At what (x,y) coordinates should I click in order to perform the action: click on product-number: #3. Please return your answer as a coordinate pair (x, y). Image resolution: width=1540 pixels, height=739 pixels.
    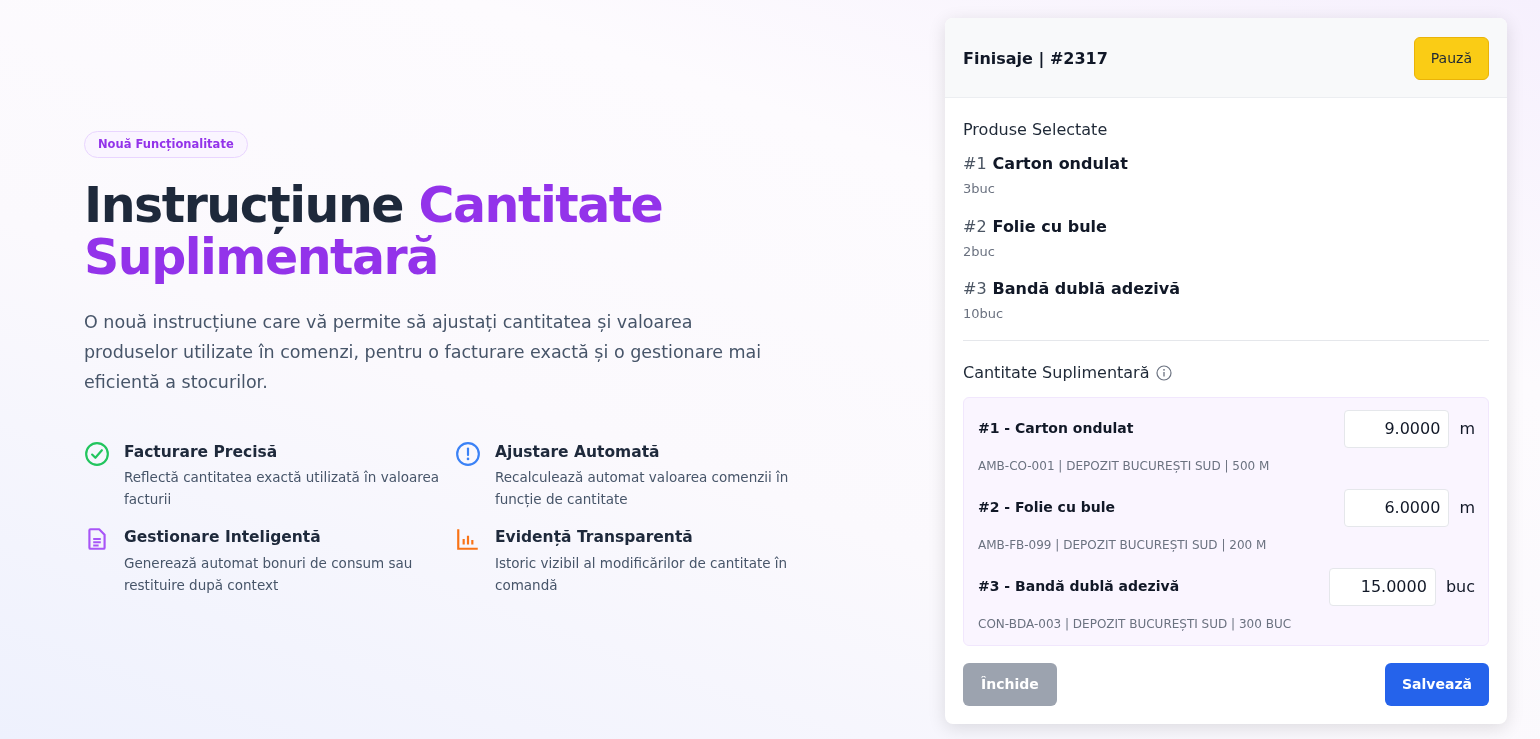
    Looking at the image, I should click on (975, 288).